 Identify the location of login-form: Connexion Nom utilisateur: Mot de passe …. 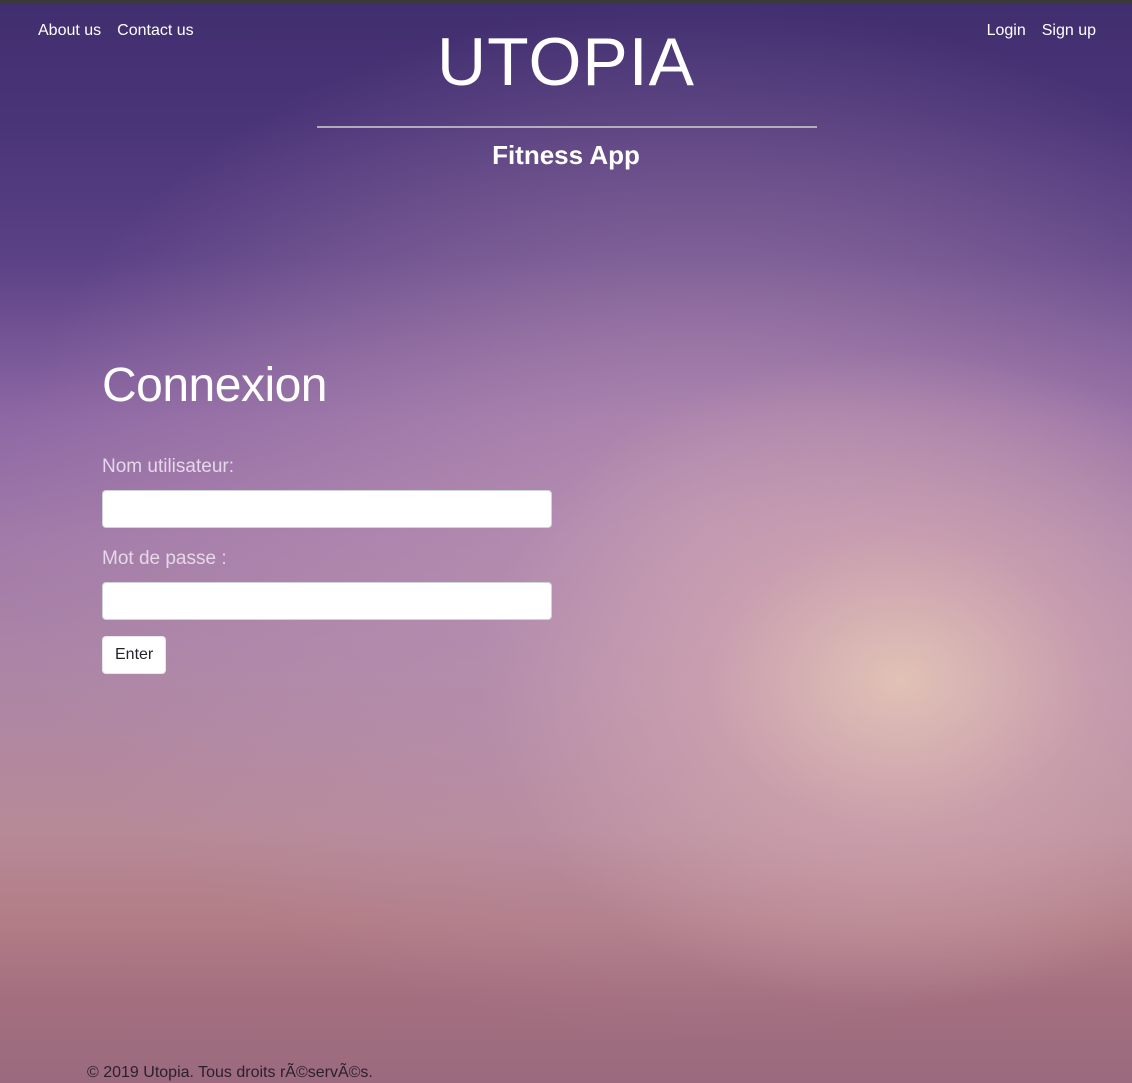
(327, 514).